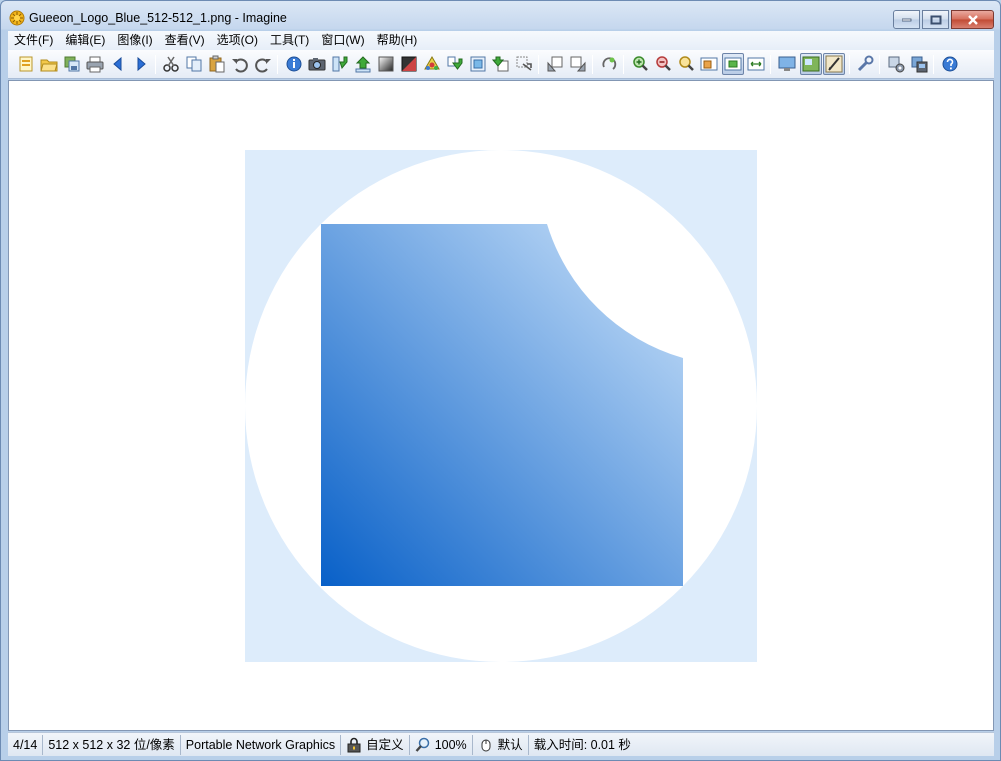 The width and height of the screenshot is (1001, 761). What do you see at coordinates (919, 64) in the screenshot?
I see `tools-button` at bounding box center [919, 64].